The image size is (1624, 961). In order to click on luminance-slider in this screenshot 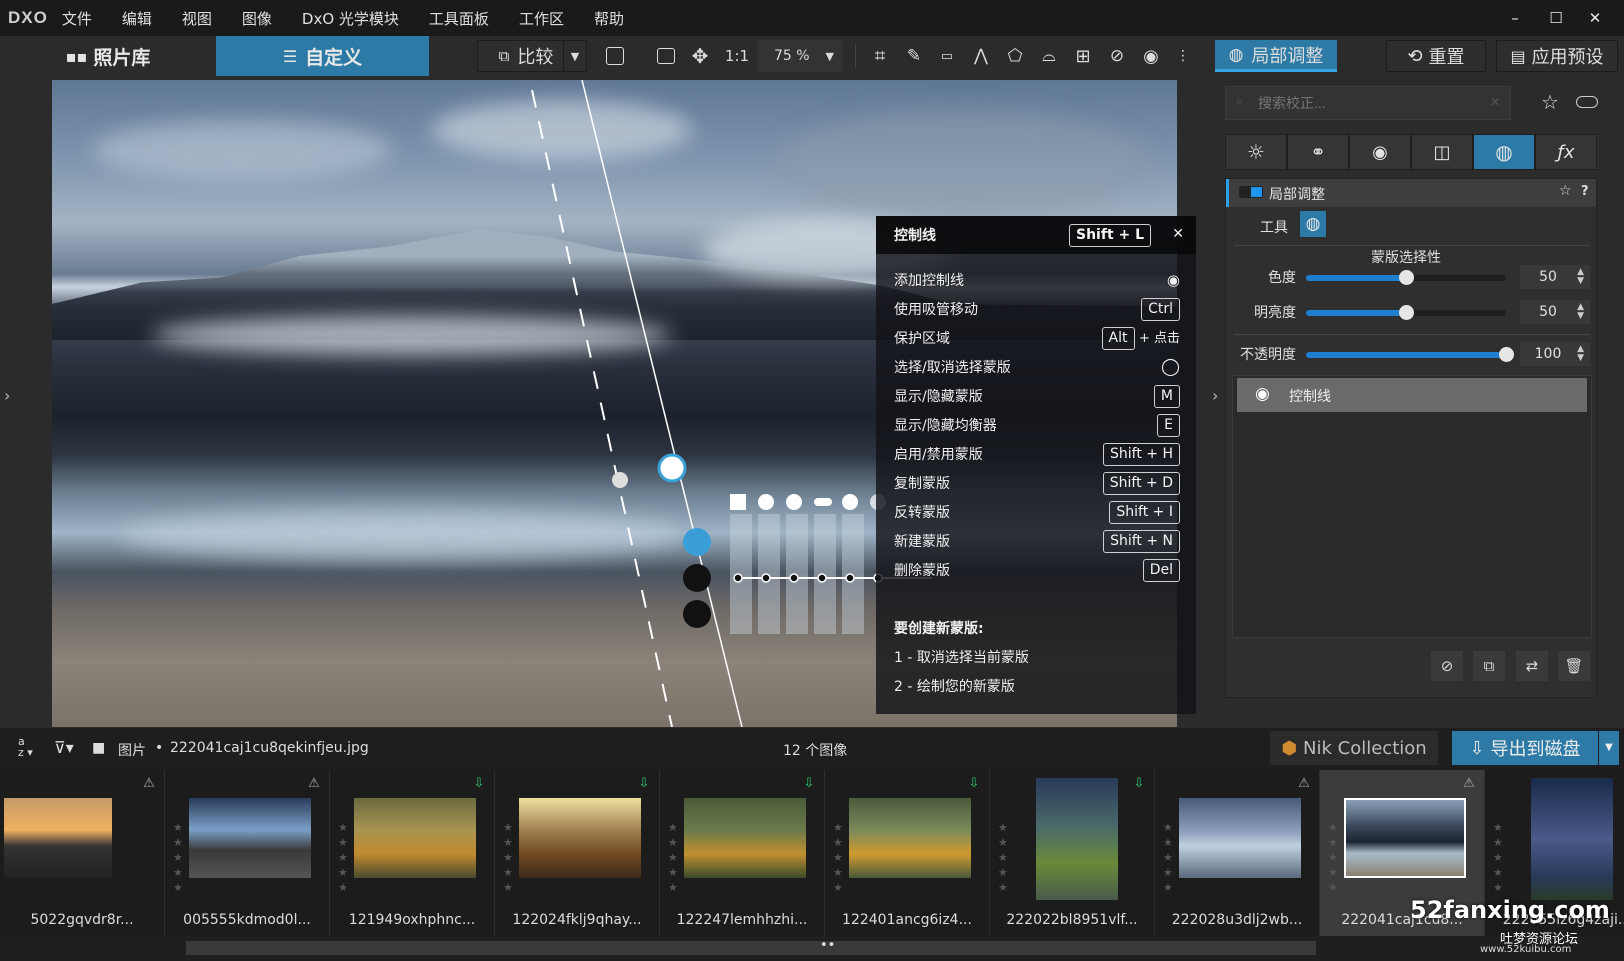, I will do `click(1406, 312)`.